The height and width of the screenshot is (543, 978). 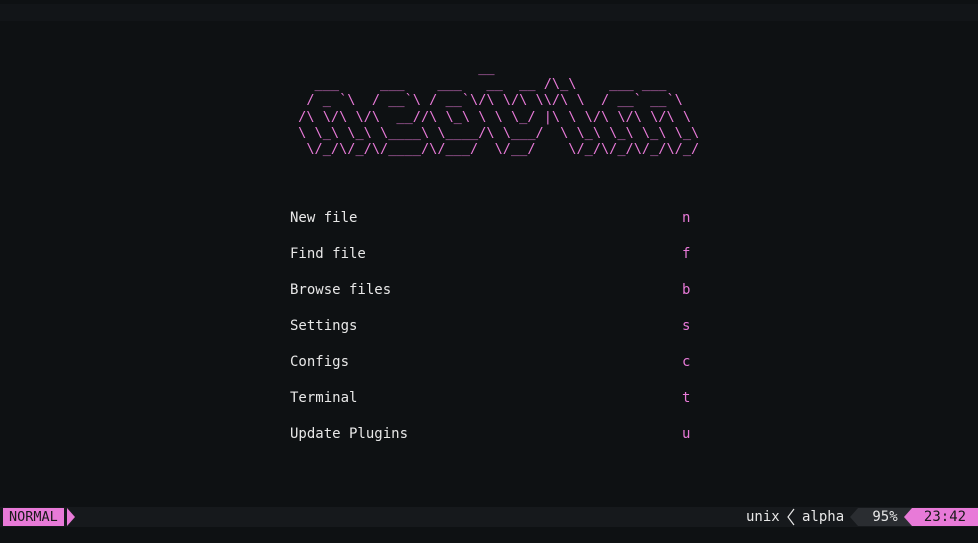 What do you see at coordinates (324, 326) in the screenshot?
I see `menu-item-label: Settings` at bounding box center [324, 326].